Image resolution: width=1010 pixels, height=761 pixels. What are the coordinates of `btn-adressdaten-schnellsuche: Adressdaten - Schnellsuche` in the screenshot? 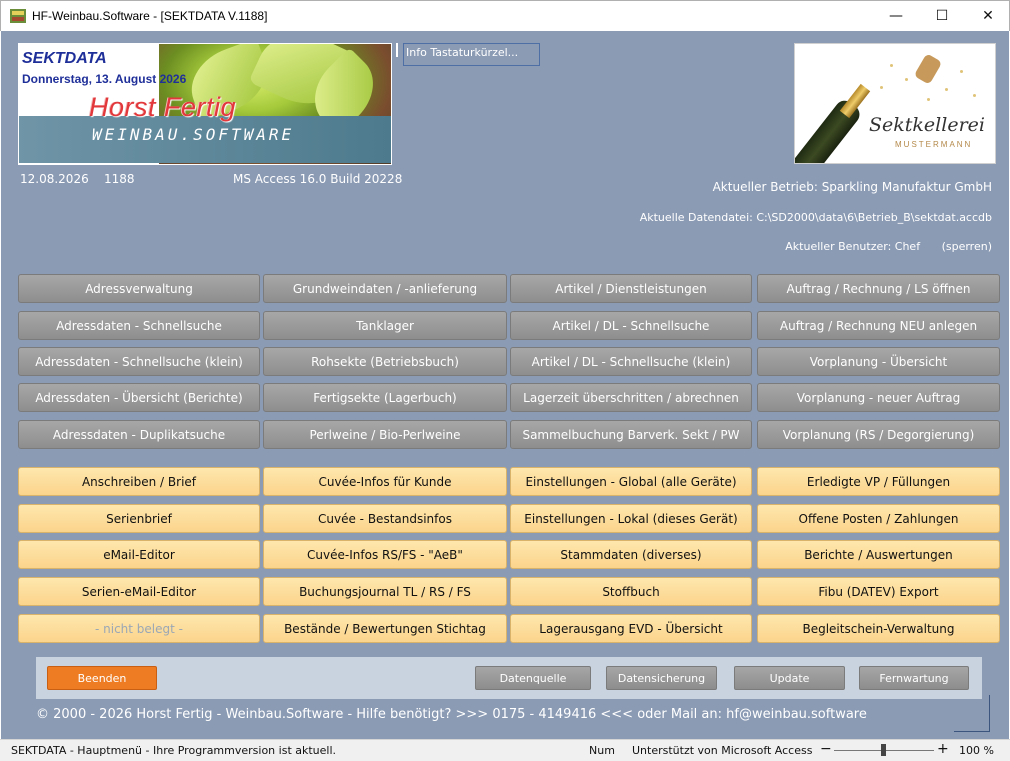 It's located at (139, 325).